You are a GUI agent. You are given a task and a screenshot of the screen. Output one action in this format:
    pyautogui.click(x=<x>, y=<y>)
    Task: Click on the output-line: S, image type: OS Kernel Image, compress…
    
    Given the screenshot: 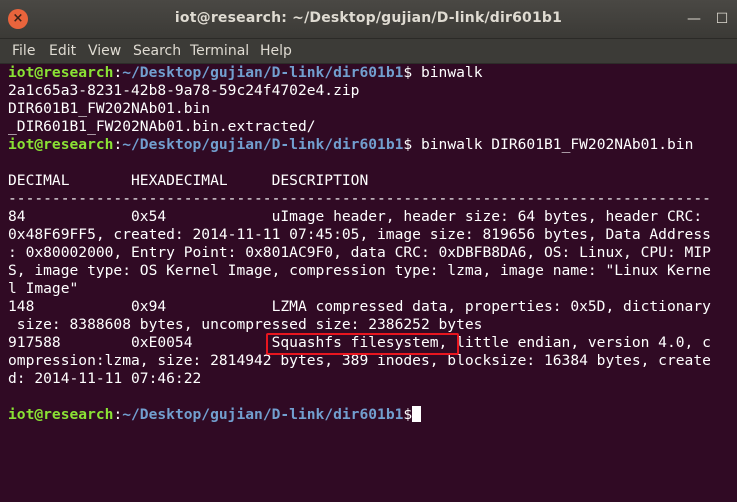 What is the action you would take?
    pyautogui.click(x=359, y=270)
    